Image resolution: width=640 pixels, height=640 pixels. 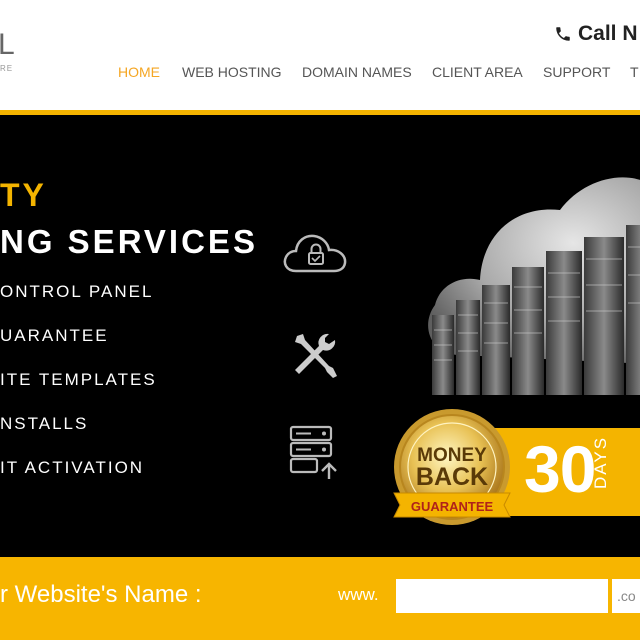 I want to click on svg-text: DAYS, so click(x=602, y=463).